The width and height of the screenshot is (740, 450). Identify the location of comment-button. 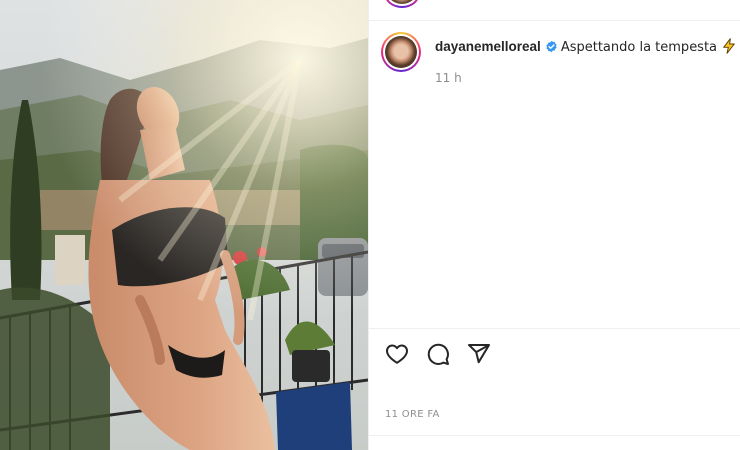
(438, 354).